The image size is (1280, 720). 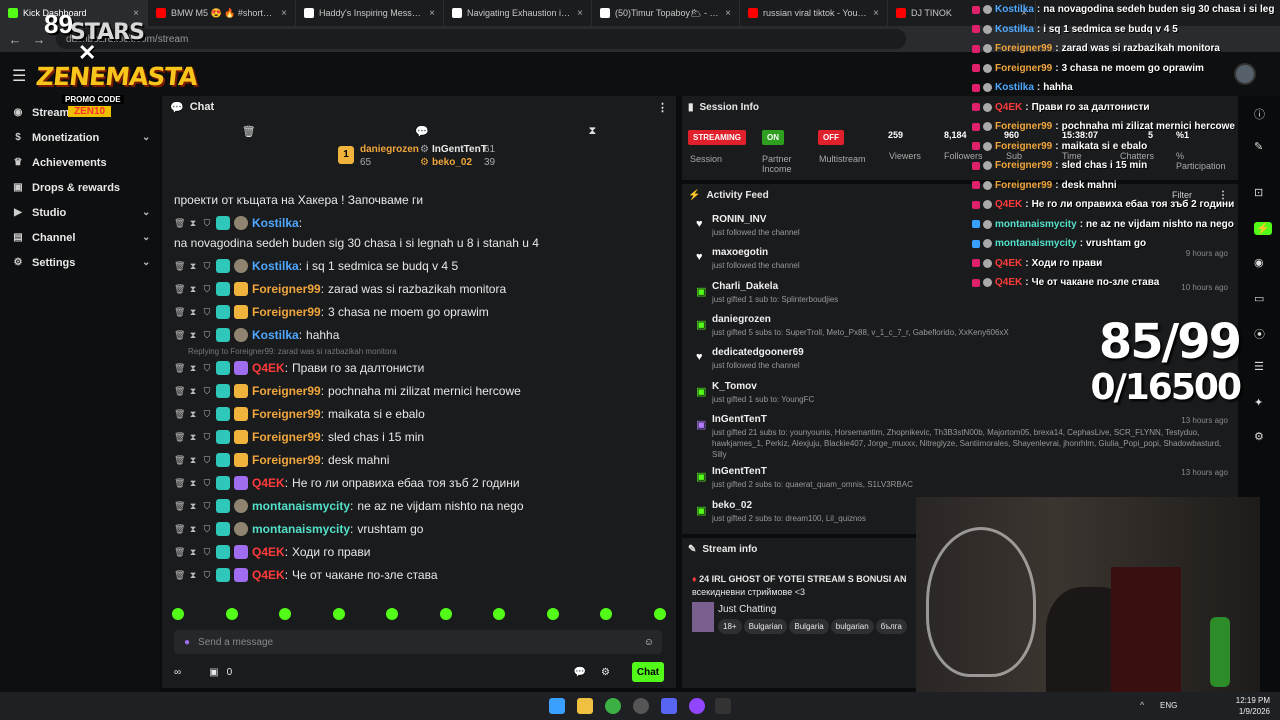 I want to click on menu-icon: ☰, so click(x=19, y=76).